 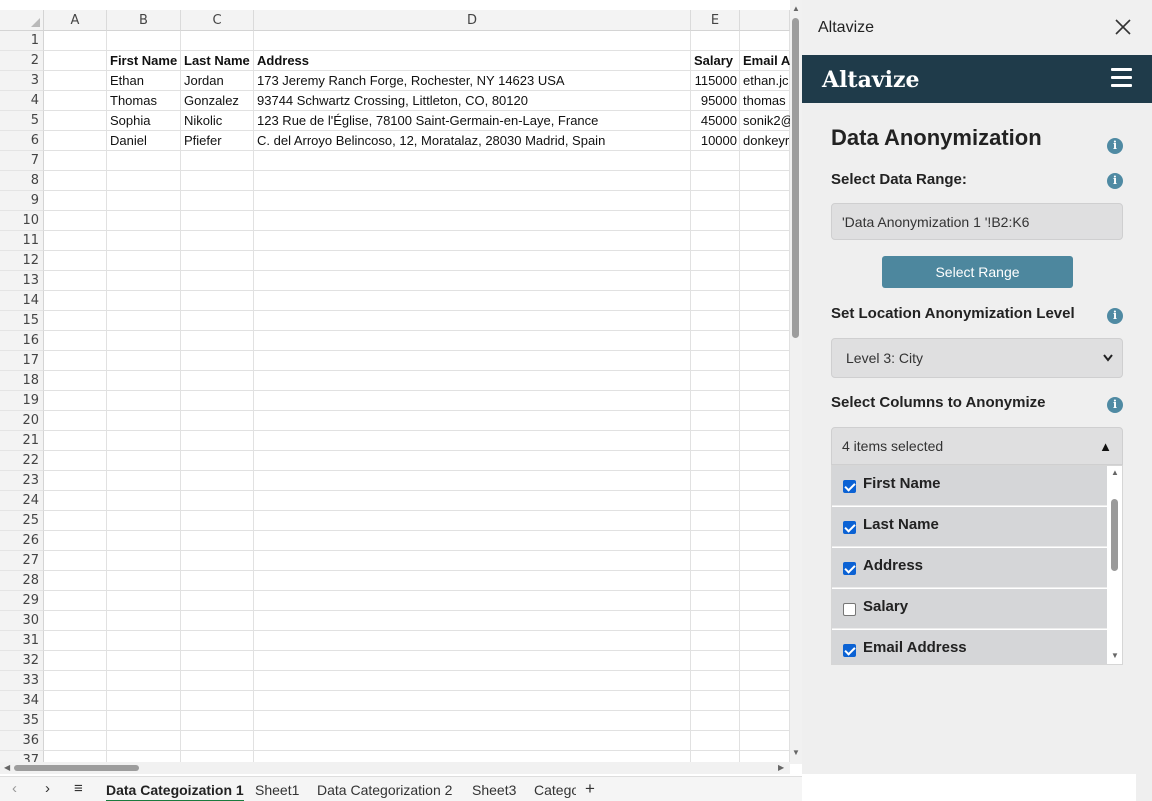 What do you see at coordinates (22, 301) in the screenshot?
I see `row-header: 14` at bounding box center [22, 301].